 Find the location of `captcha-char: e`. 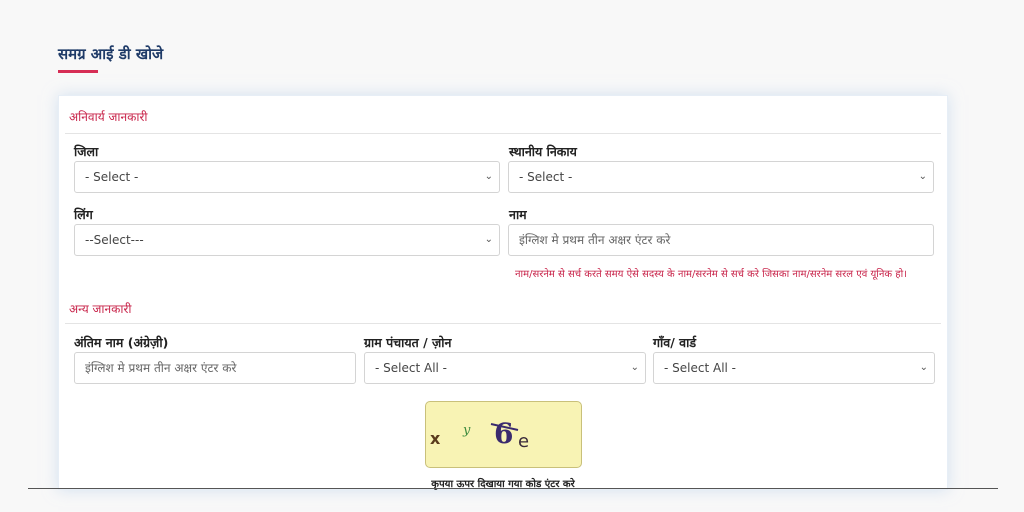

captcha-char: e is located at coordinates (523, 441).